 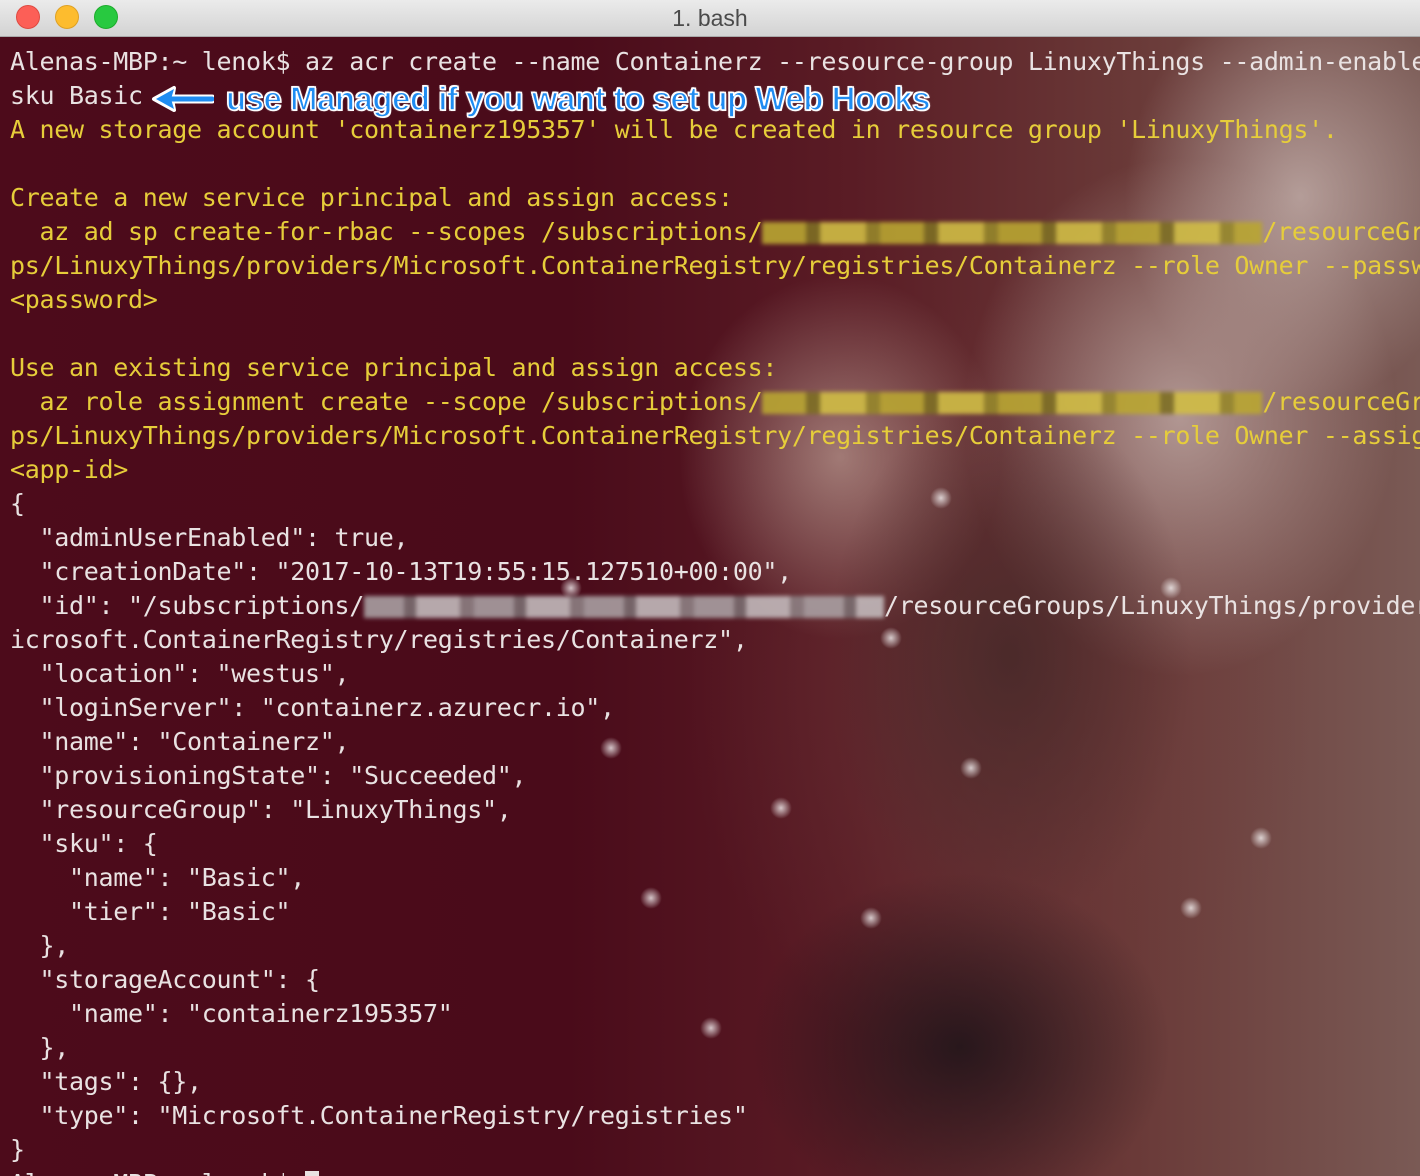 I want to click on terminal-line: "storageAccount": {, so click(x=715, y=980).